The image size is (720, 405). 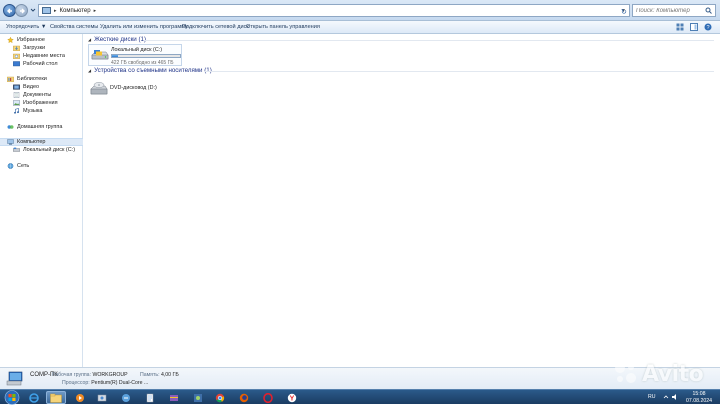 I want to click on open-control-panel-button: Открыть панель управления, so click(x=283, y=27).